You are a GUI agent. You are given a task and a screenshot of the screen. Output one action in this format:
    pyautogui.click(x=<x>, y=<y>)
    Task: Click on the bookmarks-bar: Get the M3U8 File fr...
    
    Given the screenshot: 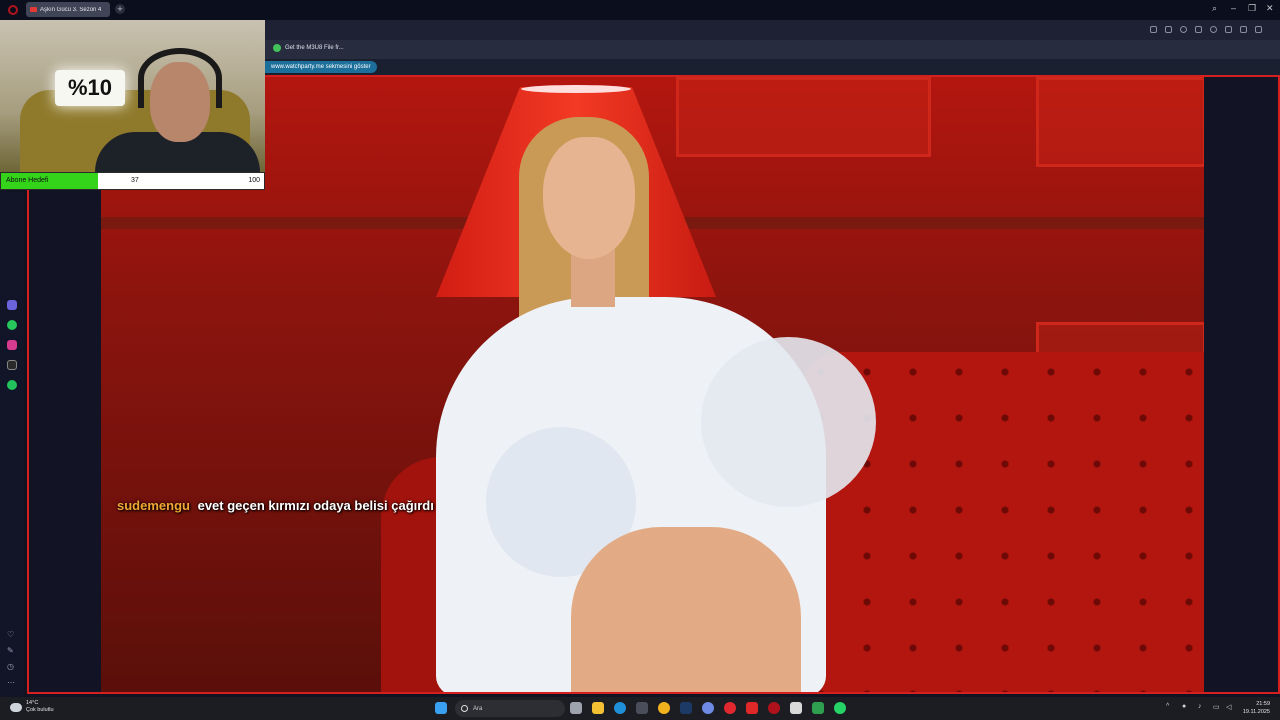 What is the action you would take?
    pyautogui.click(x=772, y=49)
    